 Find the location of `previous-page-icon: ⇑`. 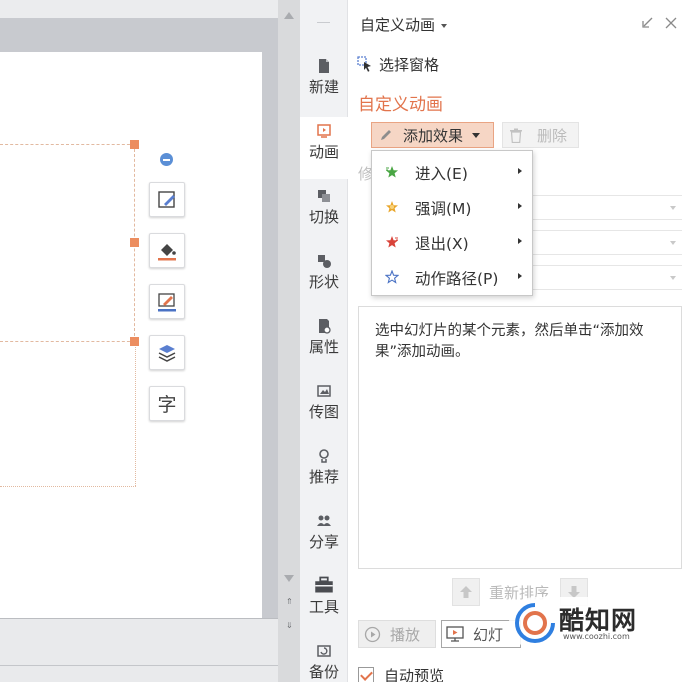

previous-page-icon: ⇑ is located at coordinates (289, 602).